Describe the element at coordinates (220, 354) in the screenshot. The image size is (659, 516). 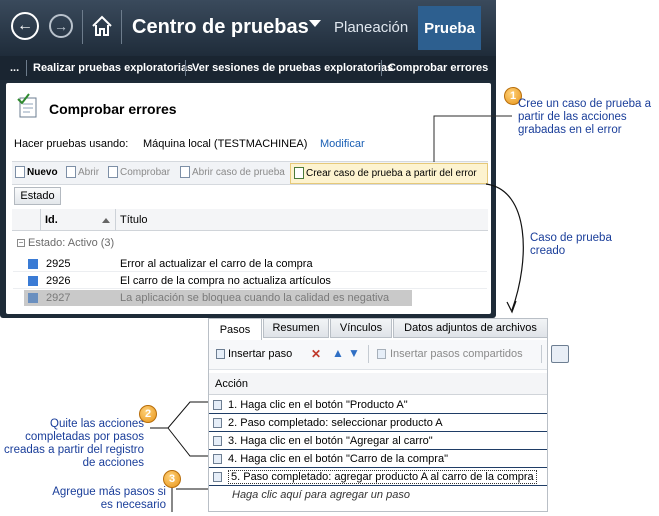
I see `insert-step-icon` at that location.